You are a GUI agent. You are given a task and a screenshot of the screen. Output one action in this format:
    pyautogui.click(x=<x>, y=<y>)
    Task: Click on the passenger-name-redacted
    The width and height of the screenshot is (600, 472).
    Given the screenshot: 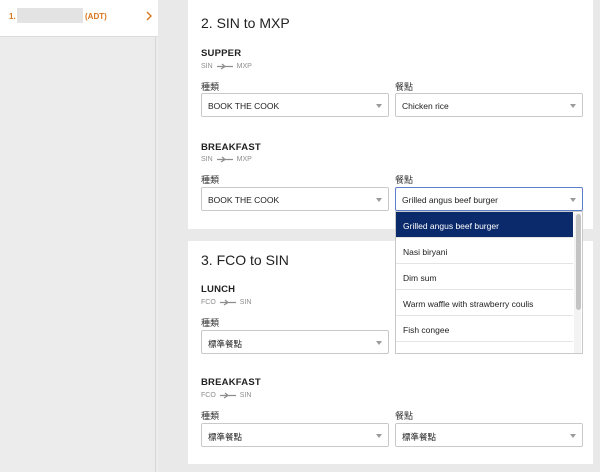 What is the action you would take?
    pyautogui.click(x=50, y=15)
    